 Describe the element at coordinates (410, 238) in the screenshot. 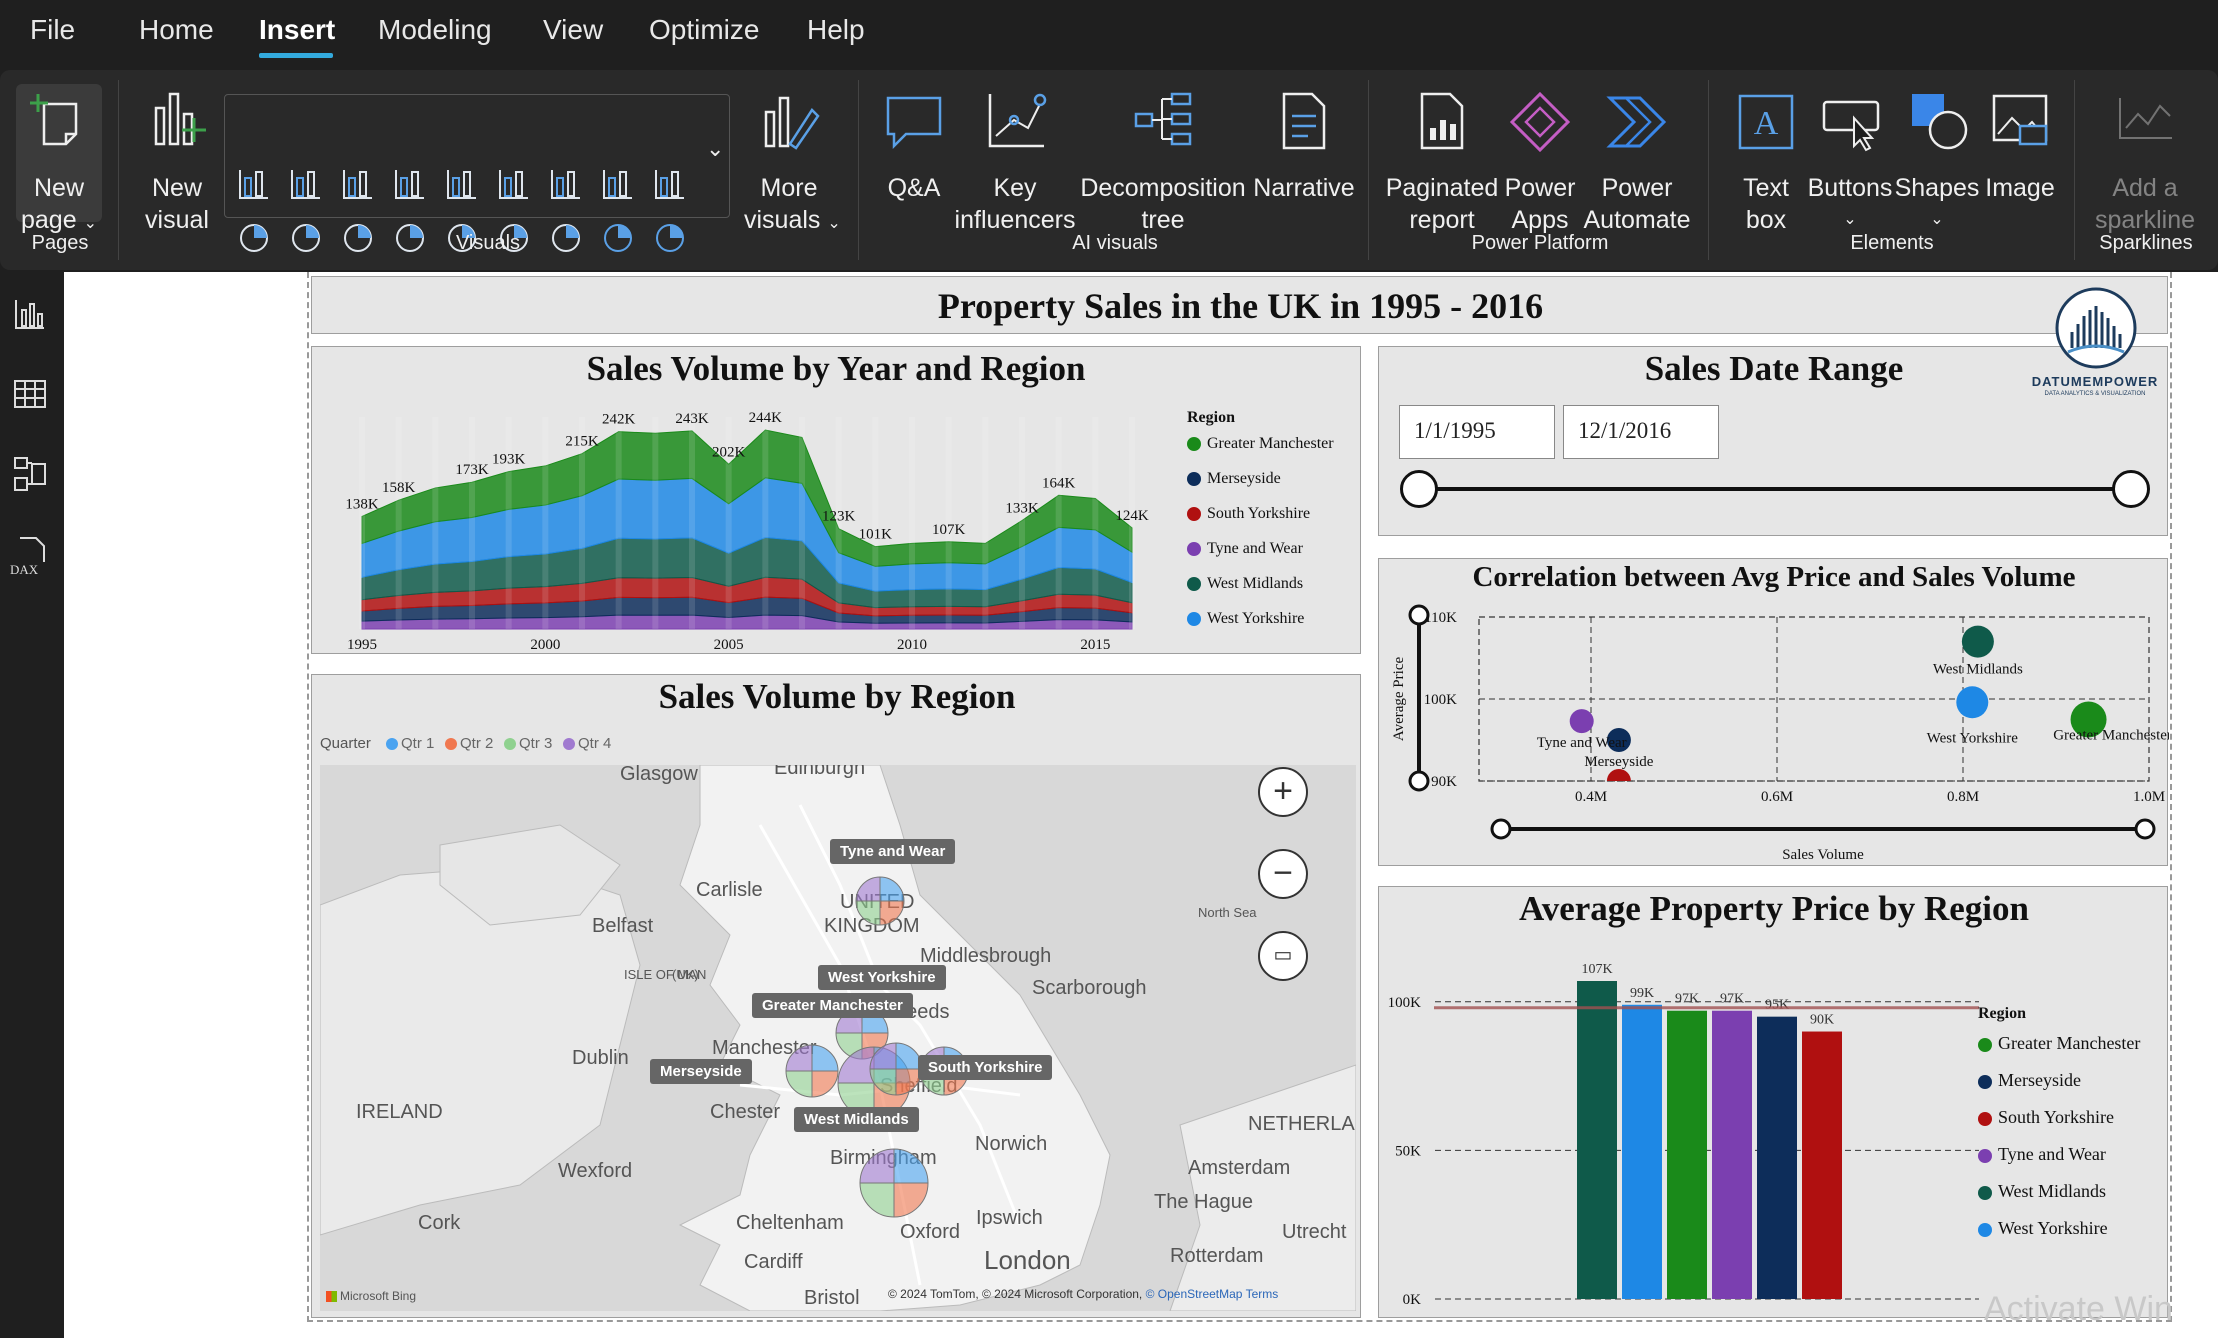

I see `map-icon` at that location.